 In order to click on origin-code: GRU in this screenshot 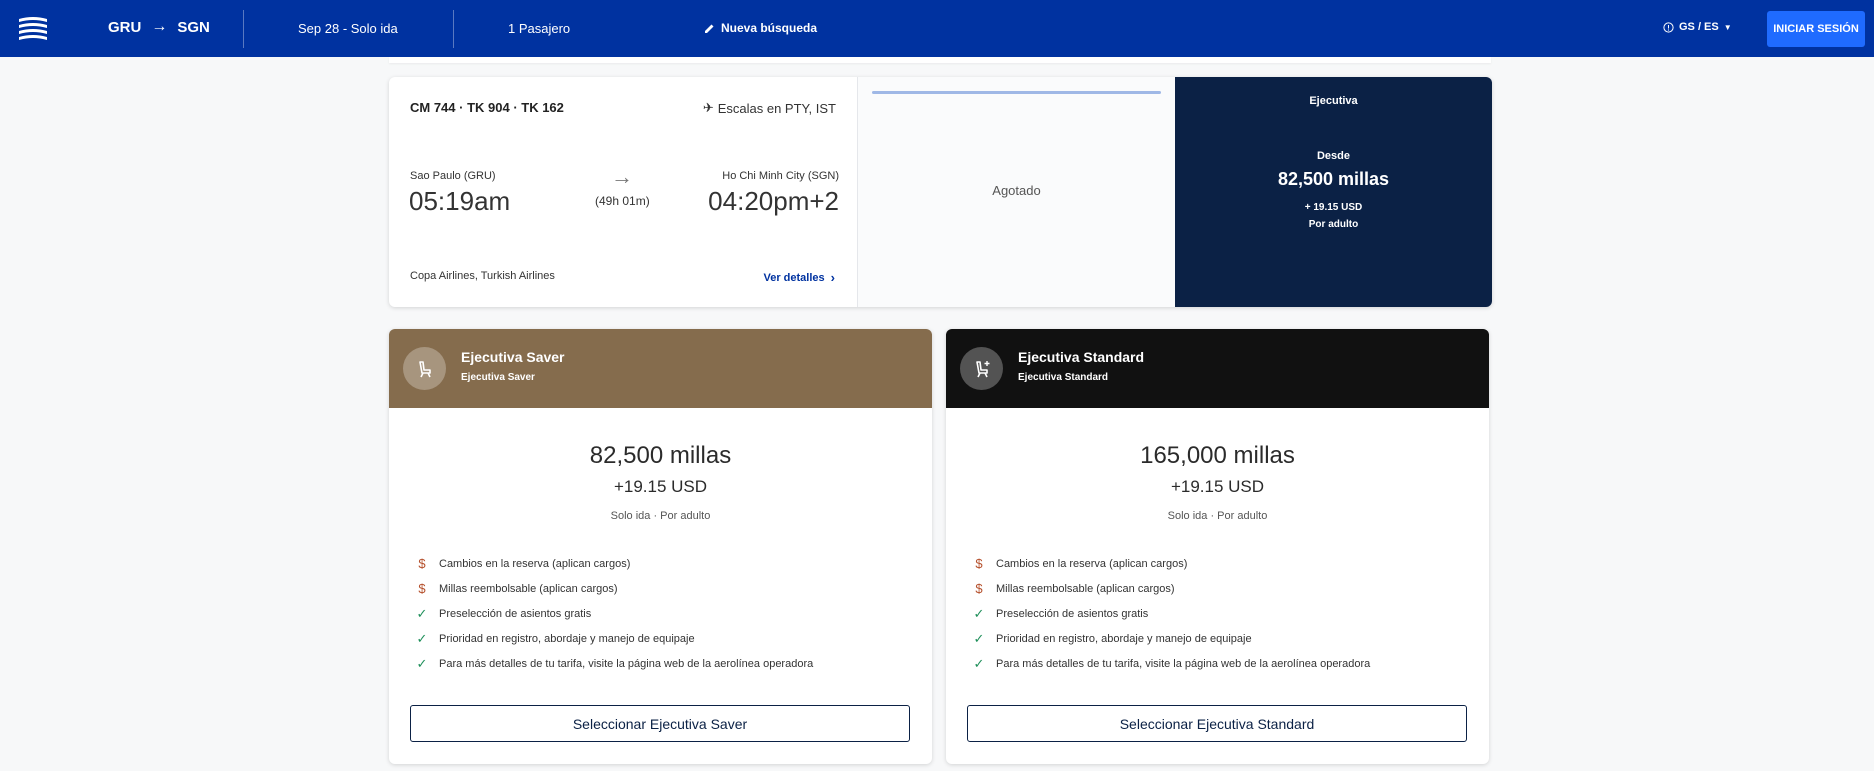, I will do `click(125, 27)`.